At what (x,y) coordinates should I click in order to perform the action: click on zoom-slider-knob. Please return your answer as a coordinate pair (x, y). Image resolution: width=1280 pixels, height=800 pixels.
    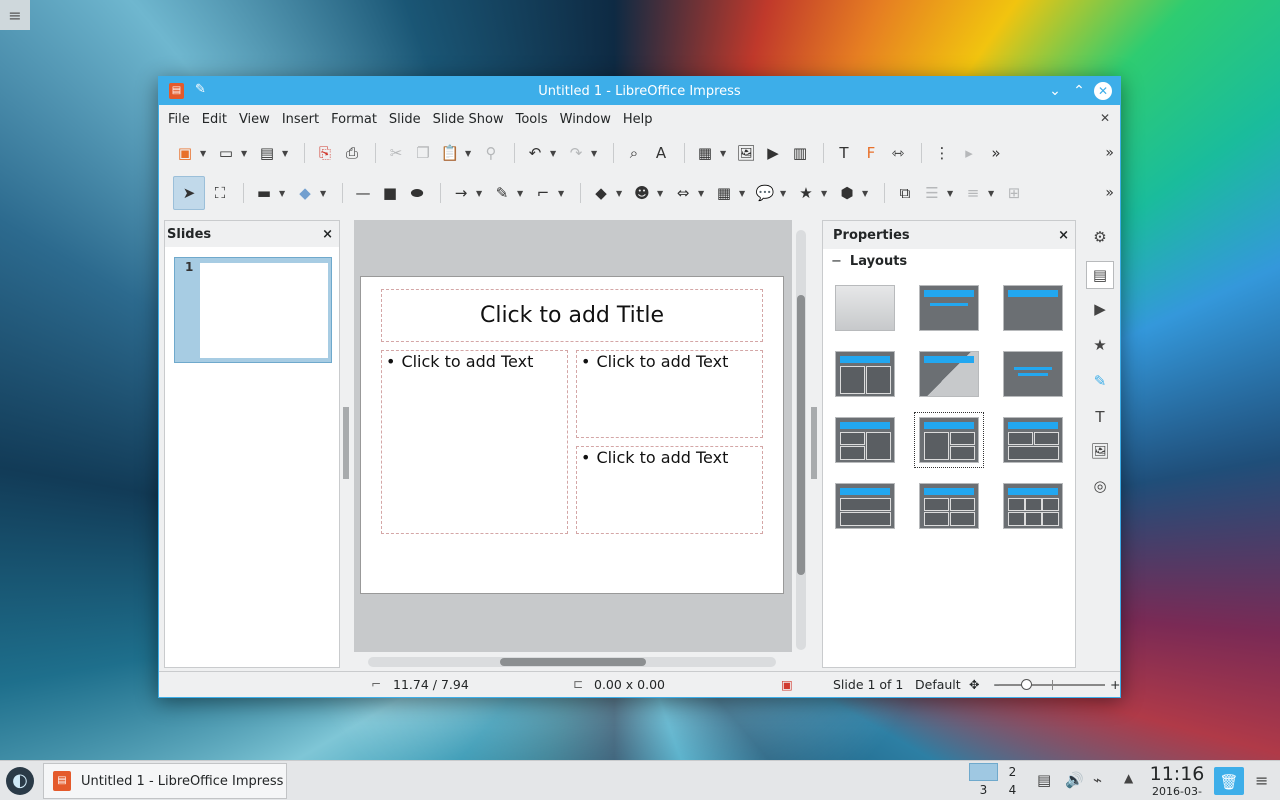
    Looking at the image, I should click on (1026, 684).